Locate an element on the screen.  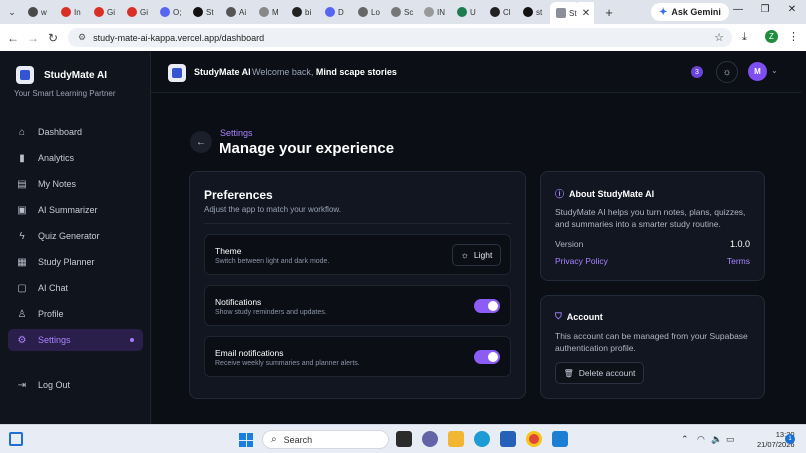
privacy-policy-link: Privacy Policy is located at coordinates (581, 261).